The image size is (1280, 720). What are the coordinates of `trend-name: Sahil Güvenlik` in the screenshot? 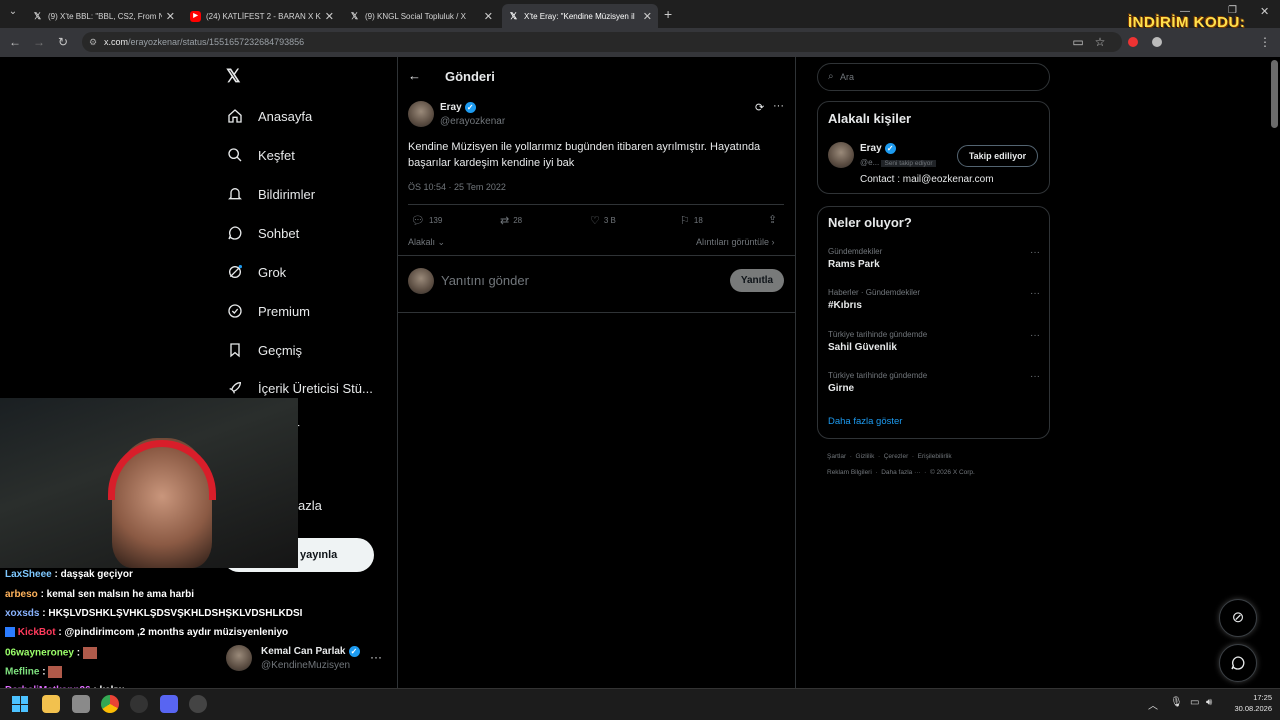 It's located at (862, 347).